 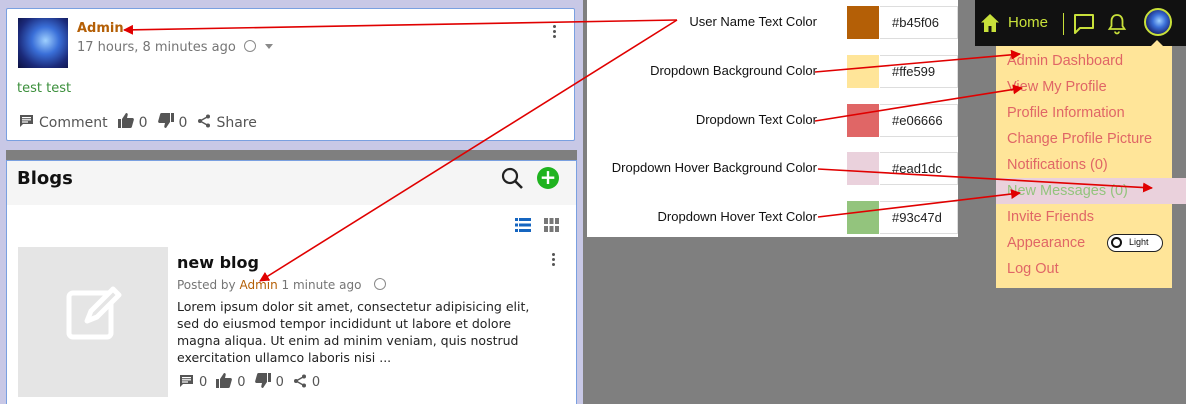 I want to click on user-avatar, so click(x=1158, y=22).